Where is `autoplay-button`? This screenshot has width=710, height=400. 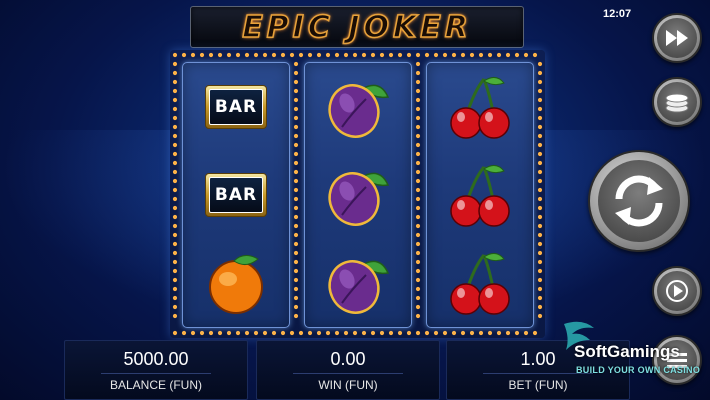 autoplay-button is located at coordinates (677, 291).